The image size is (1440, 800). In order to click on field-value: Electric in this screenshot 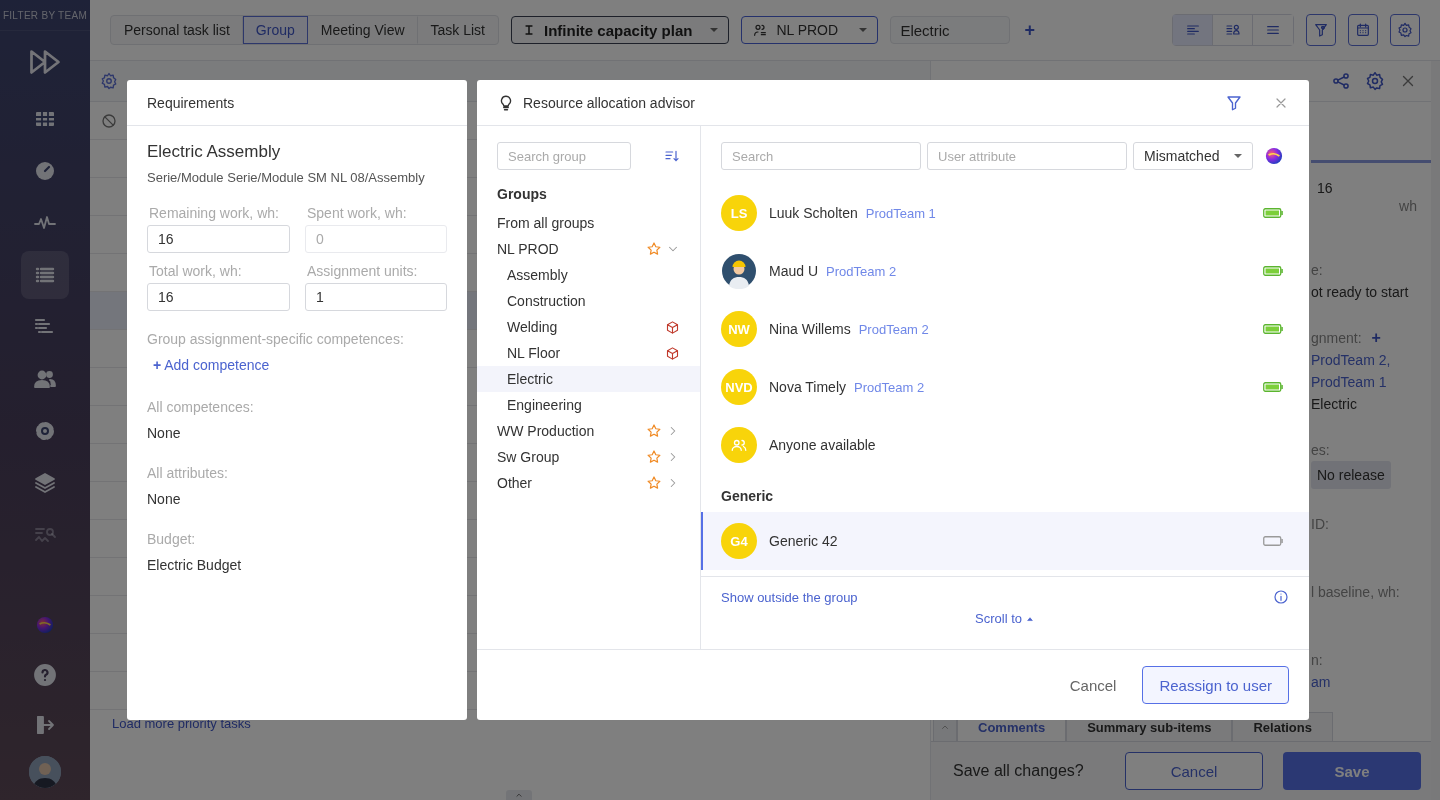, I will do `click(1334, 404)`.